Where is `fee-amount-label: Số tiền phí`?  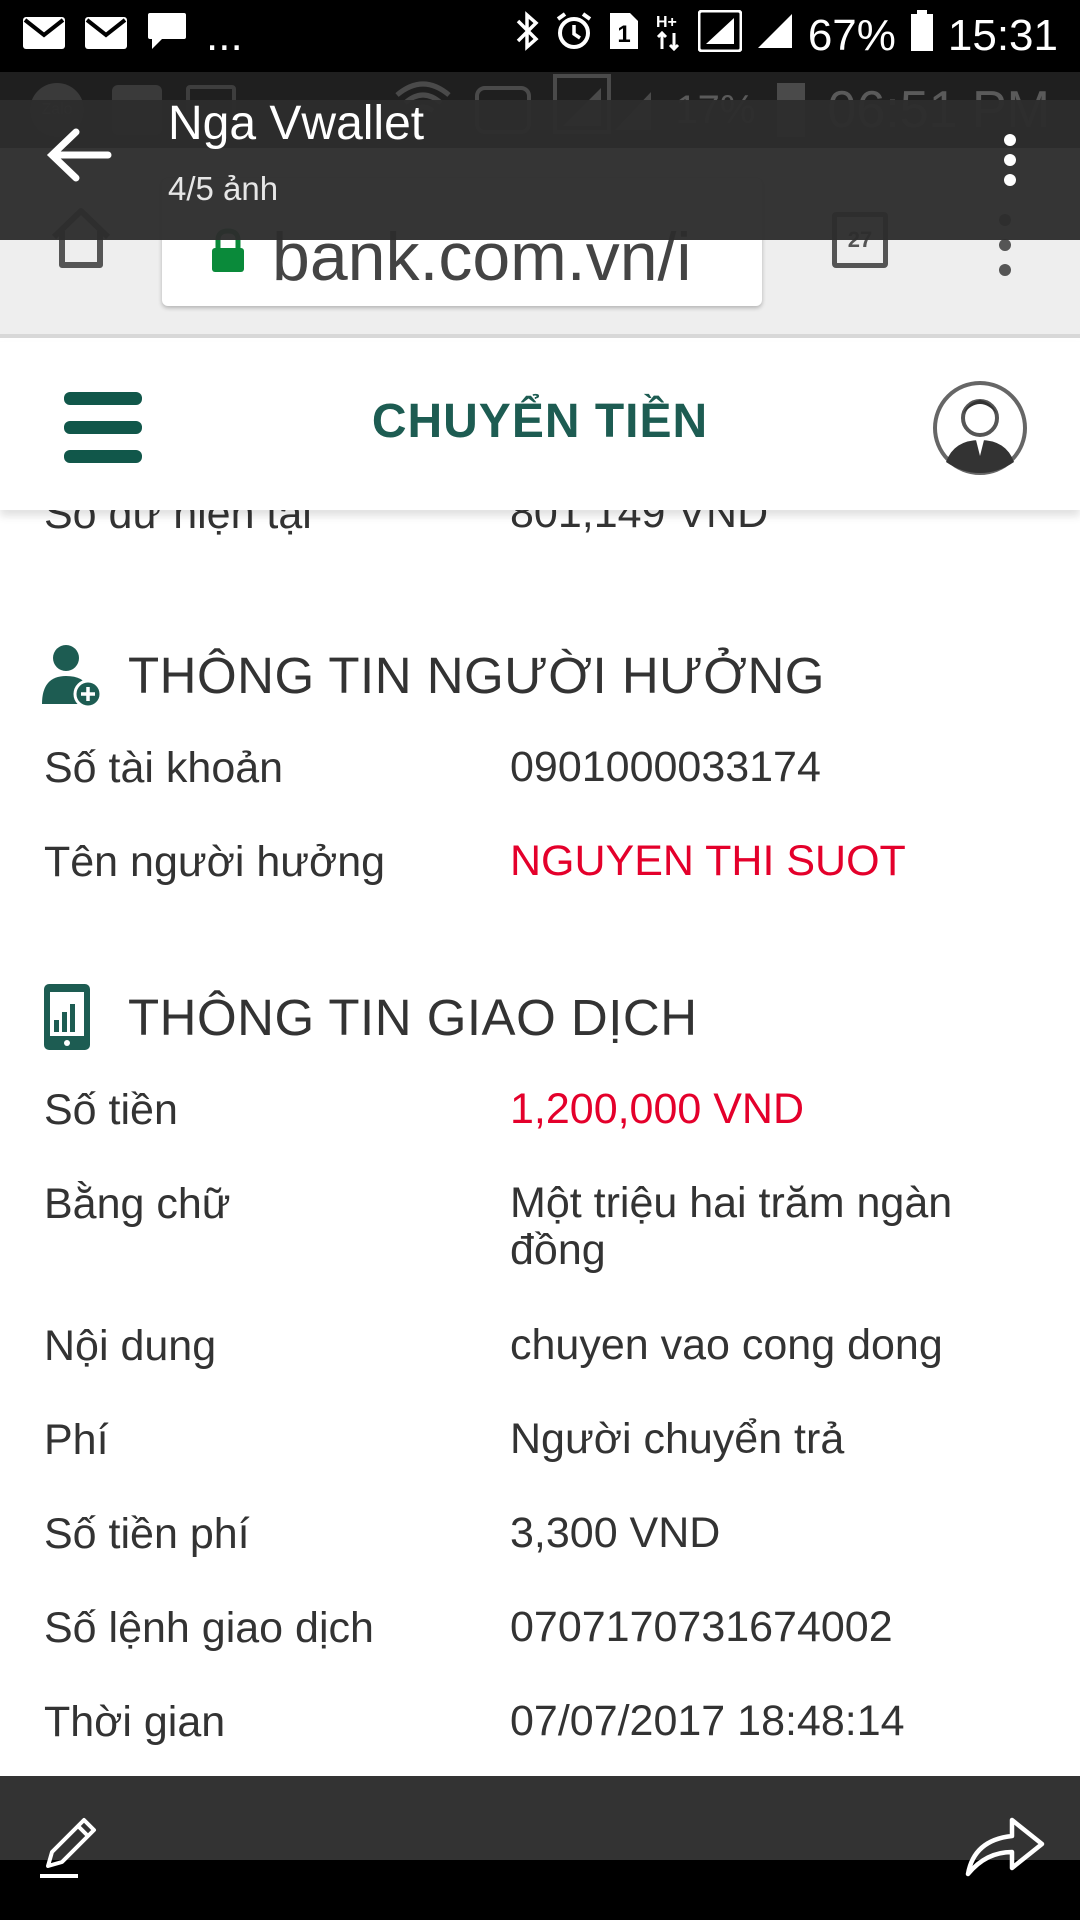 fee-amount-label: Số tiền phí is located at coordinates (147, 1534).